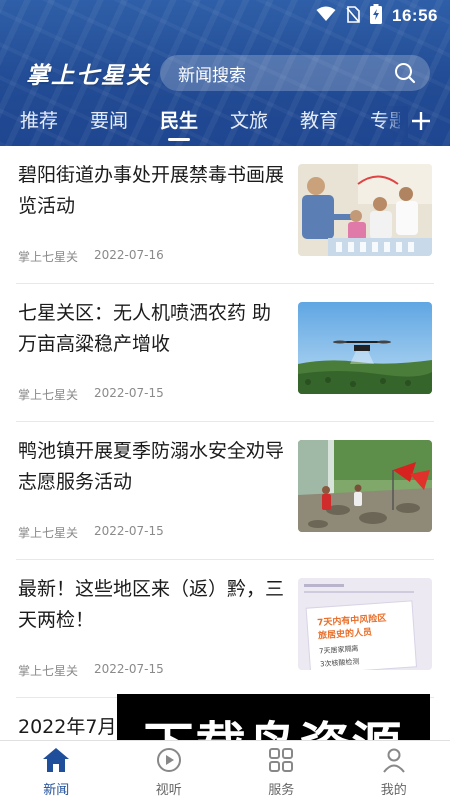 This screenshot has height=800, width=450. I want to click on article-title: 碧阳街道办事处开展禁毒书画展览活动, so click(151, 190).